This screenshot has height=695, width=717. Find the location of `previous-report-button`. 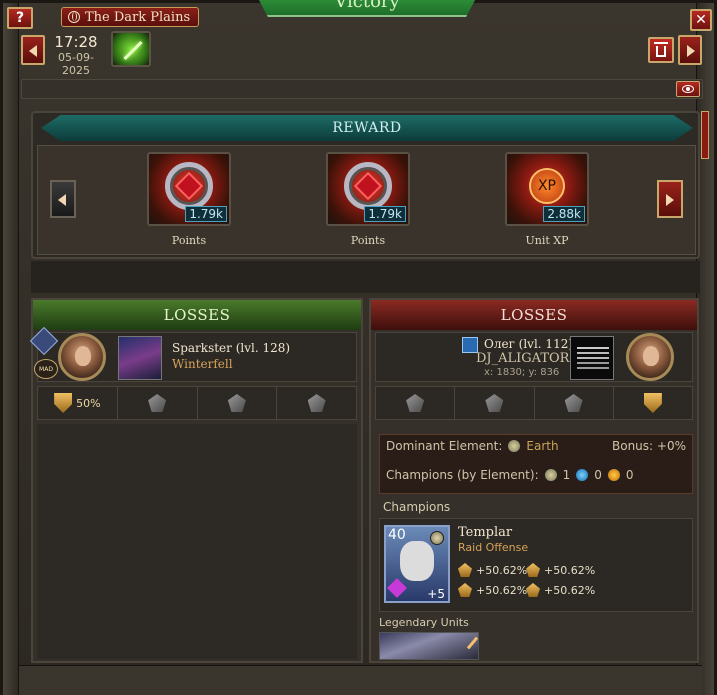

previous-report-button is located at coordinates (33, 50).